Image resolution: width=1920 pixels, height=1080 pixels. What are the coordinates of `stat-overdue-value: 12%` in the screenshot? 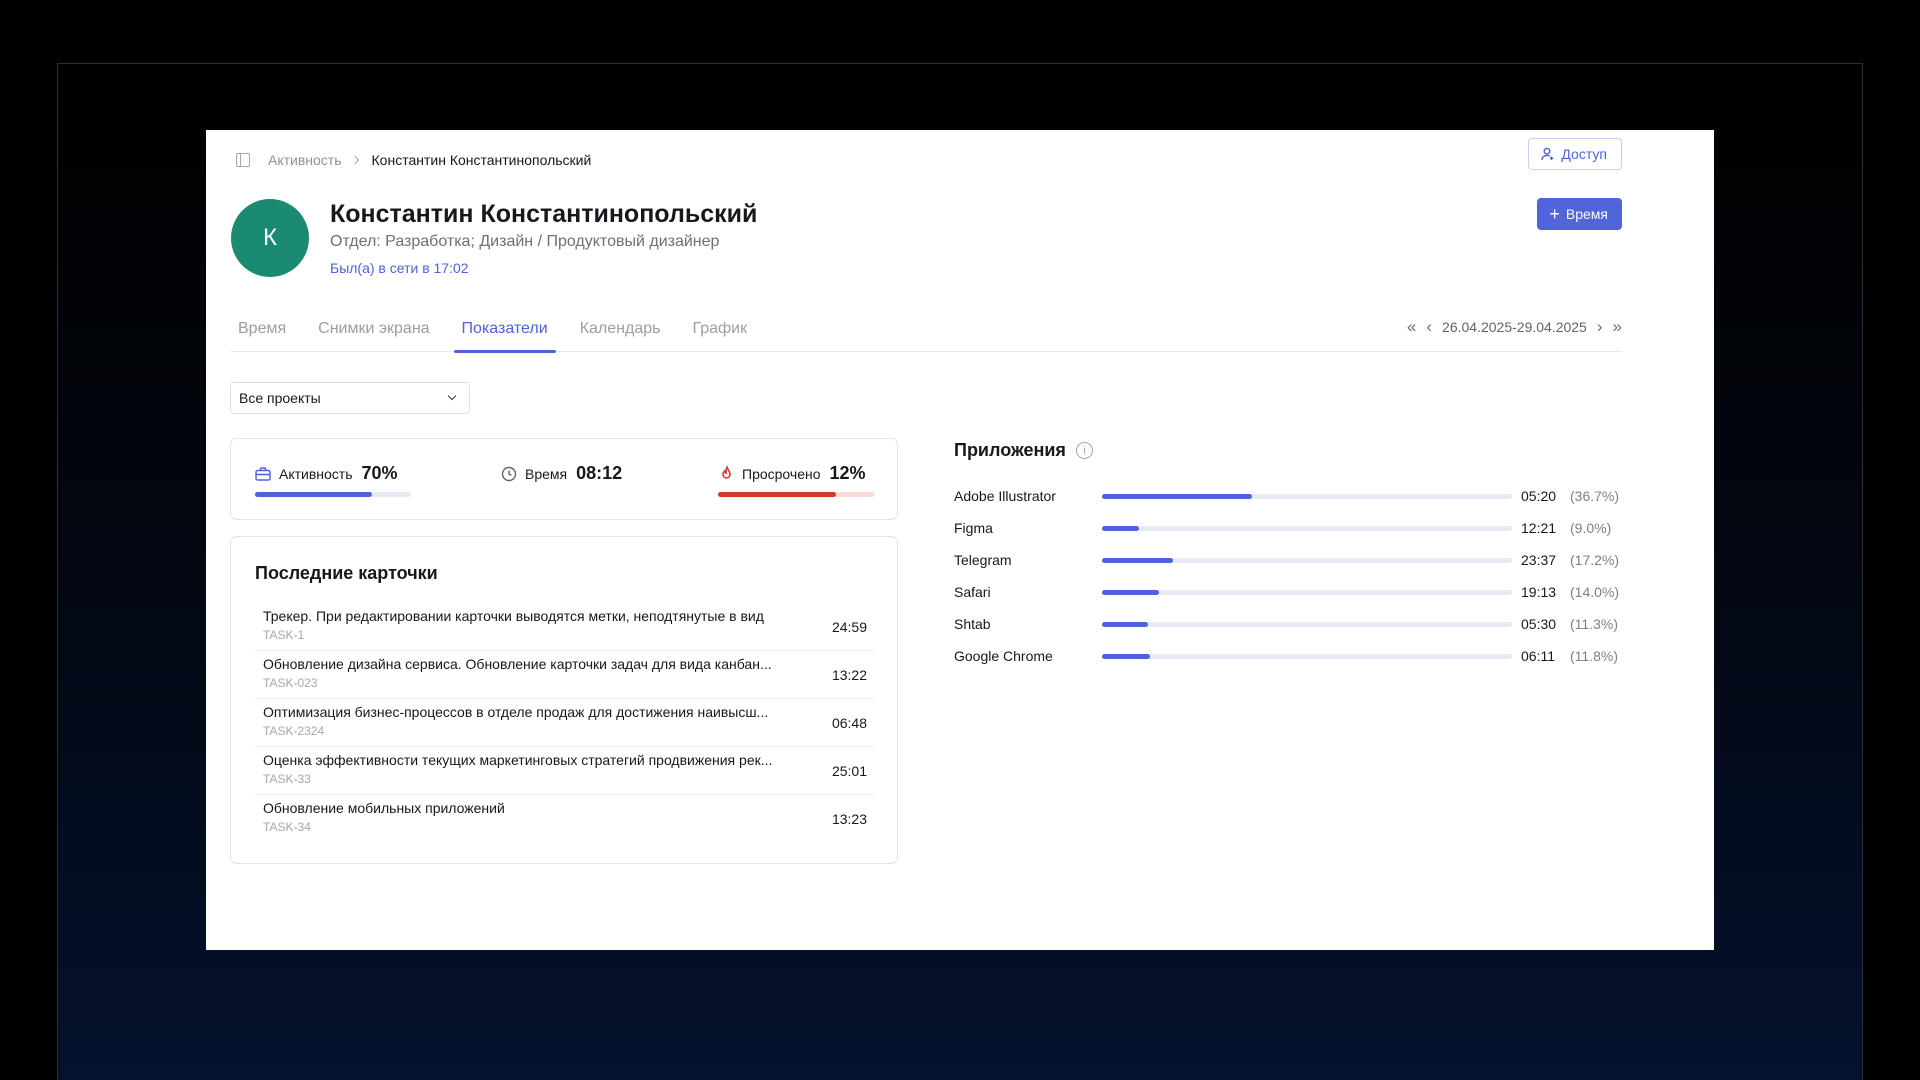 It's located at (847, 473).